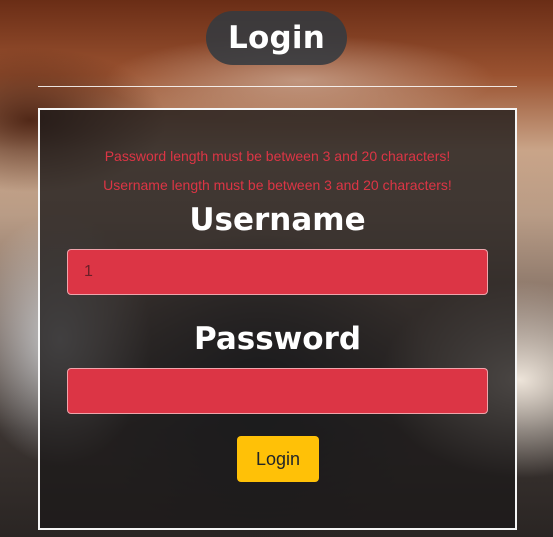 The width and height of the screenshot is (553, 537). Describe the element at coordinates (277, 220) in the screenshot. I see `username-label: Username` at that location.